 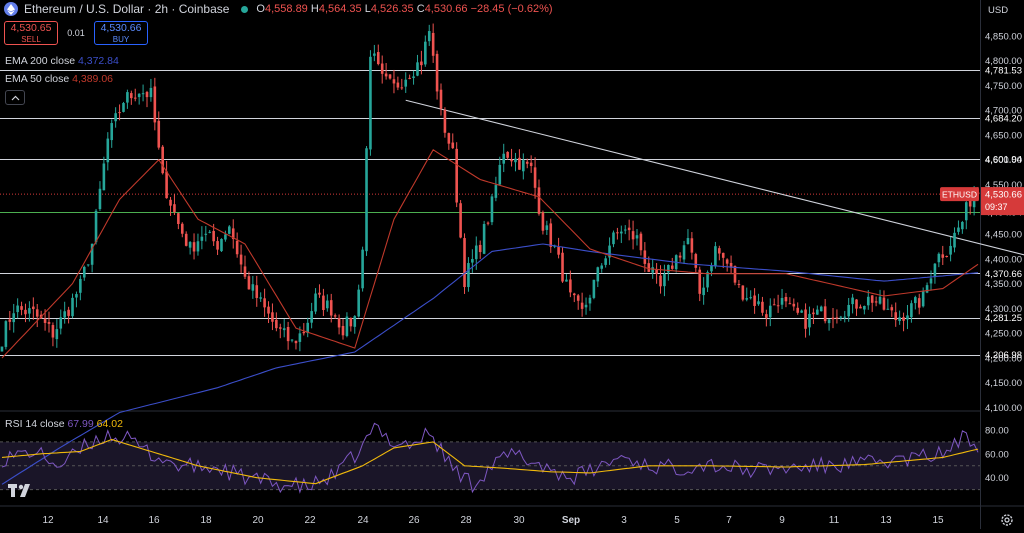 I want to click on sell-button: 4,530.65 SELL, so click(x=31, y=33).